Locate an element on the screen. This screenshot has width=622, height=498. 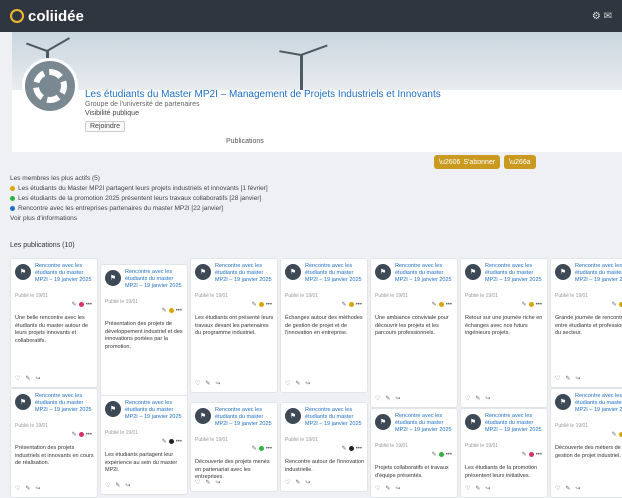
coliidee-logo: coliidée is located at coordinates (47, 16).